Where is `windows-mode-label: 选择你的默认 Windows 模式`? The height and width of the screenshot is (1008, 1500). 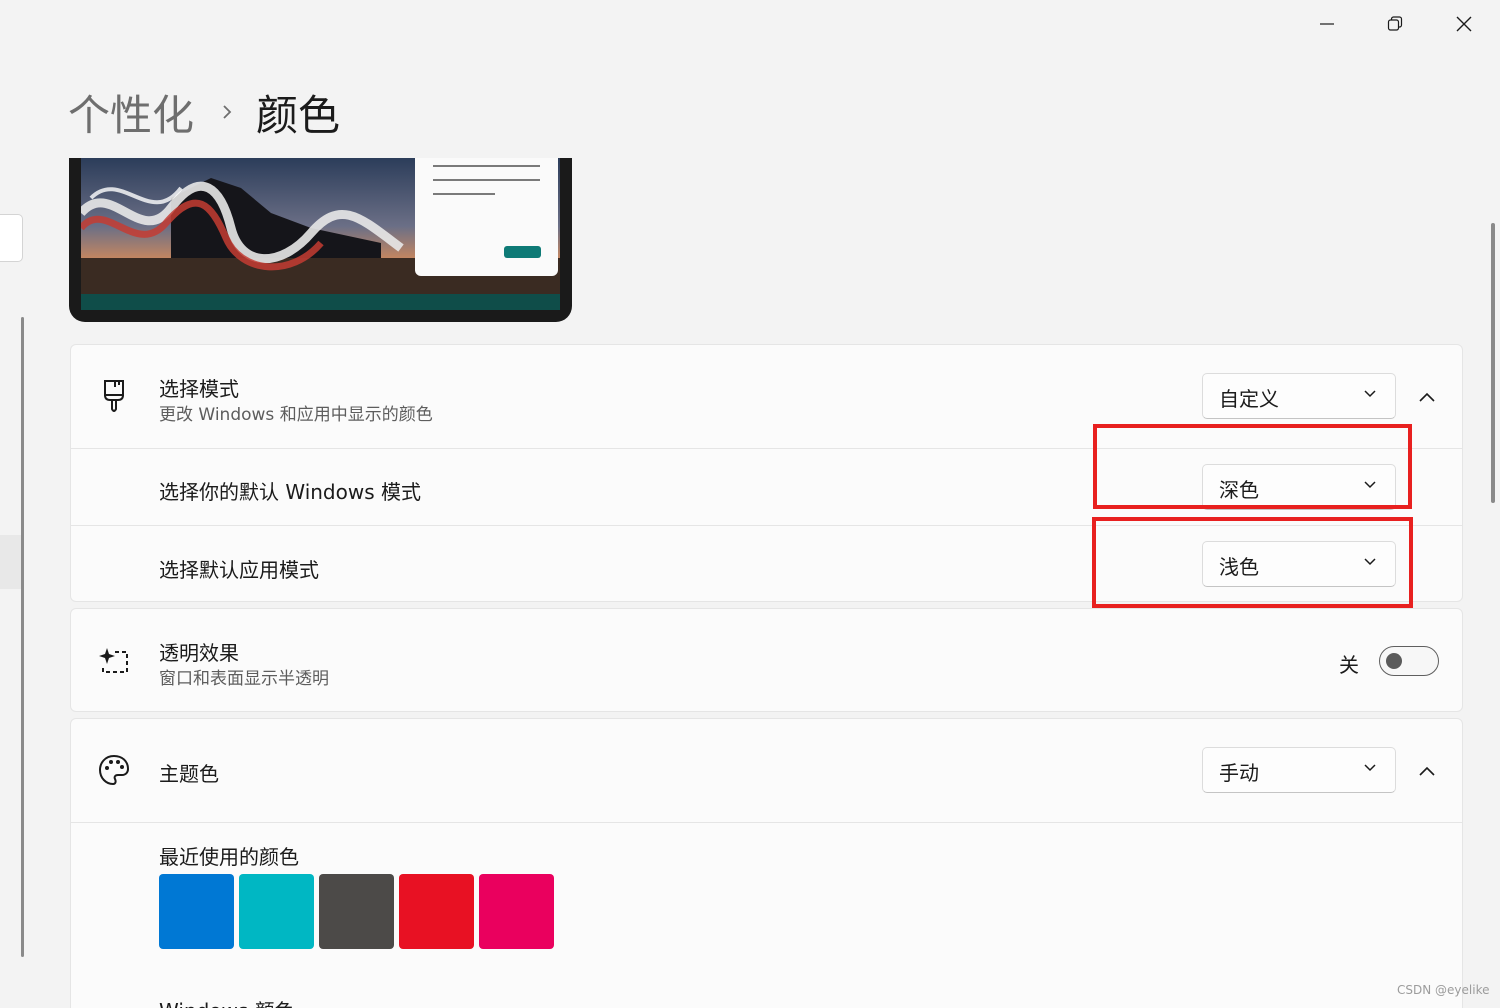 windows-mode-label: 选择你的默认 Windows 模式 is located at coordinates (290, 492).